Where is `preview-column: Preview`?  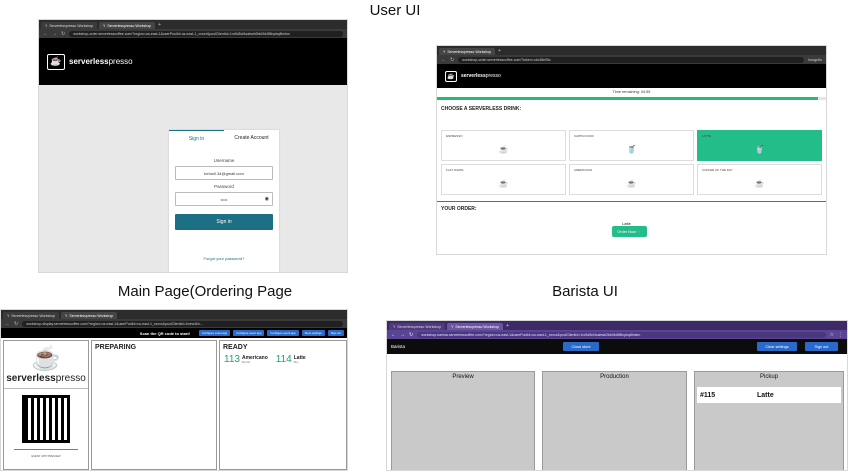 preview-column: Preview is located at coordinates (463, 420).